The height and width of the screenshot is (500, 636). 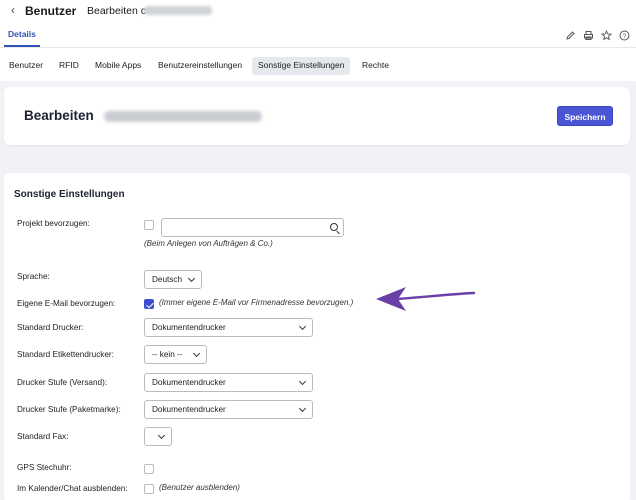 I want to click on search-icon, so click(x=334, y=227).